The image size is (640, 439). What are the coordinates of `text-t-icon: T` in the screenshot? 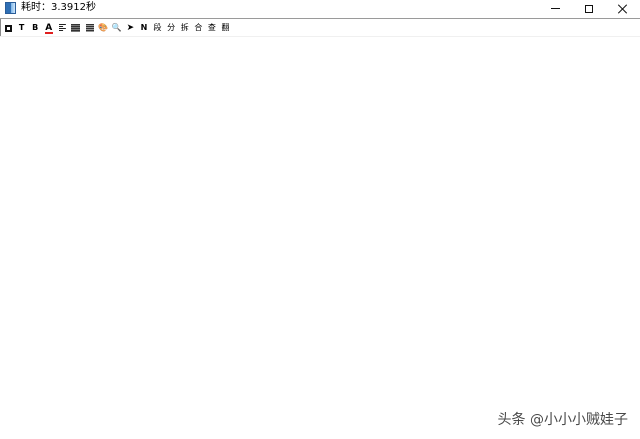 It's located at (21, 27).